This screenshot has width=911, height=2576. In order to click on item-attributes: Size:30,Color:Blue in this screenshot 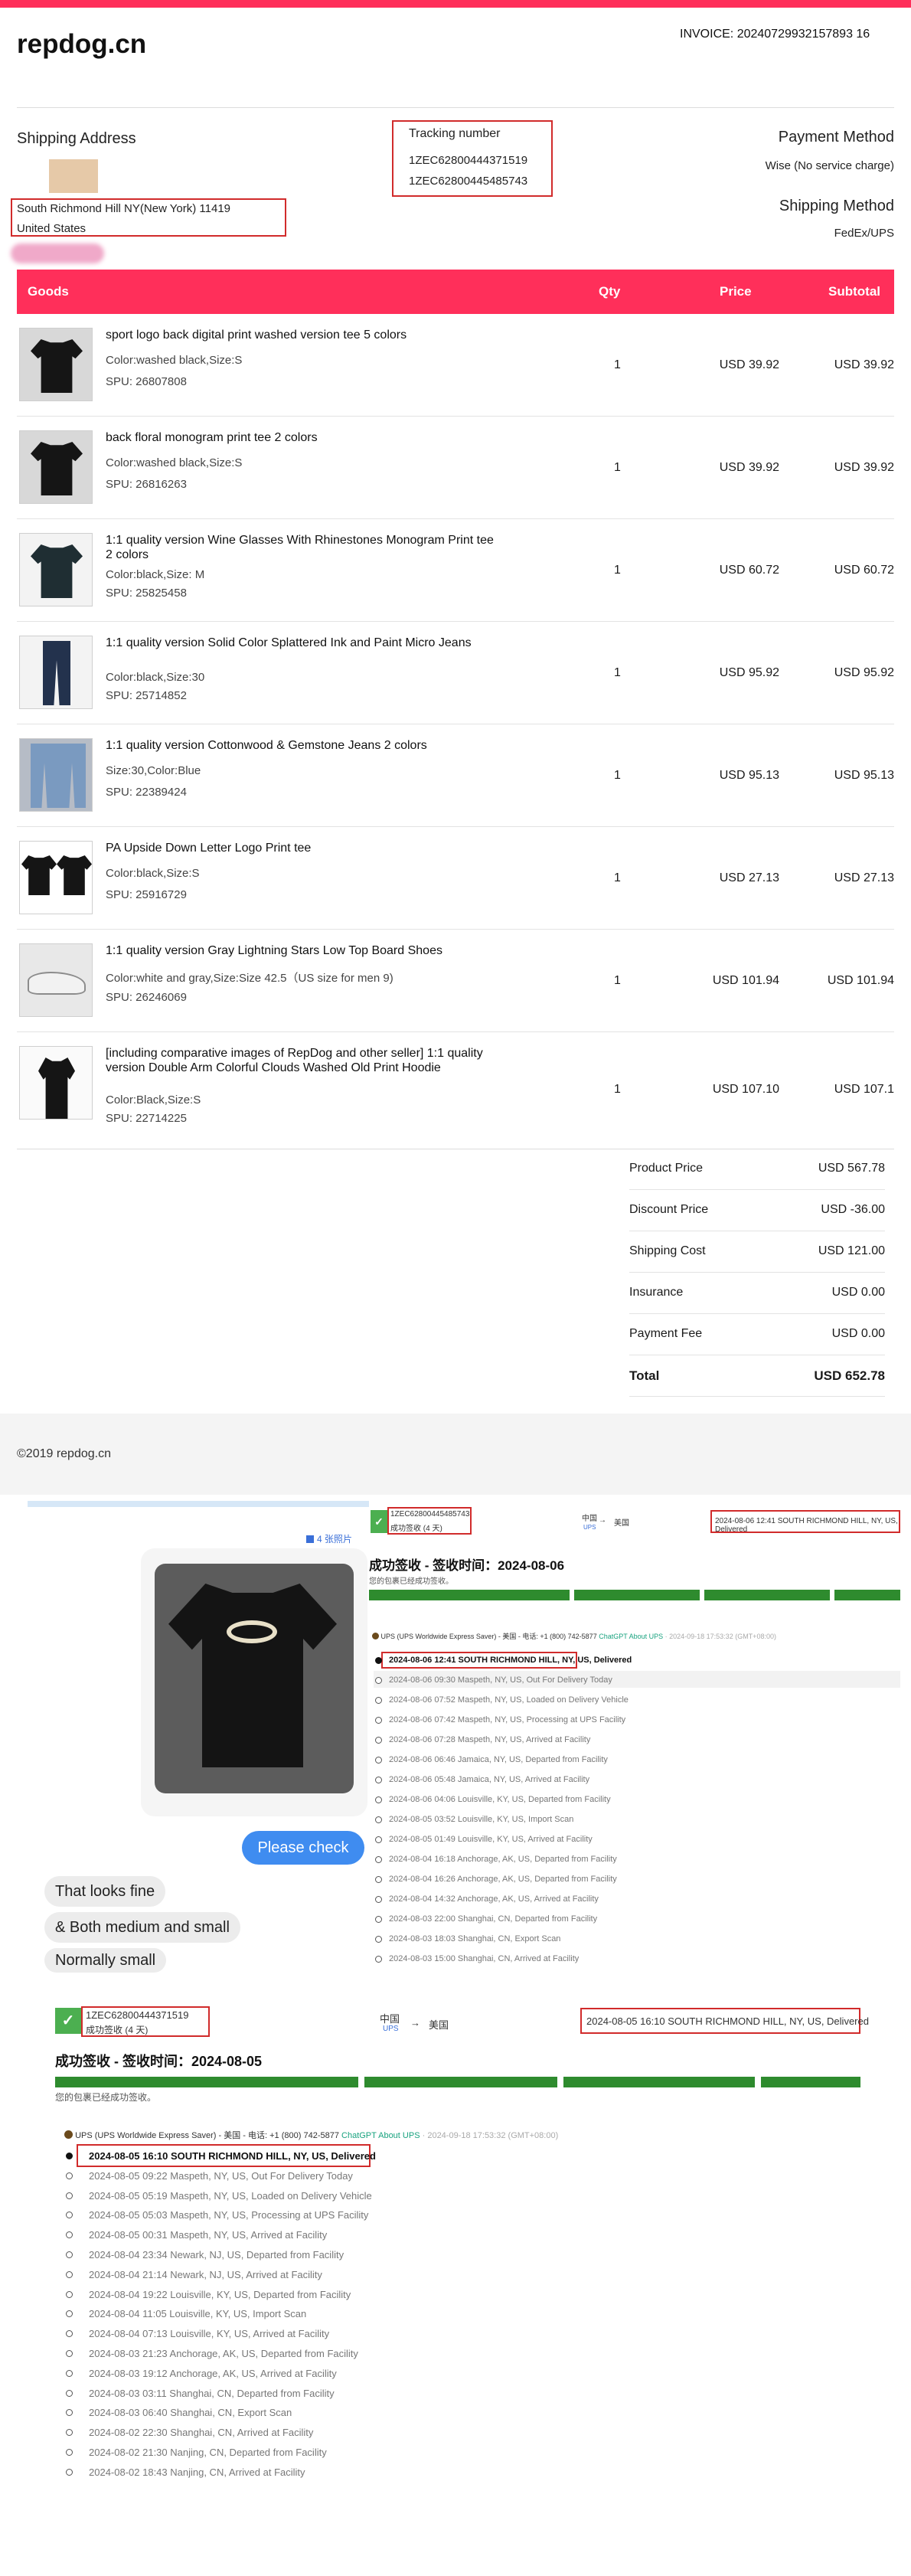, I will do `click(153, 770)`.